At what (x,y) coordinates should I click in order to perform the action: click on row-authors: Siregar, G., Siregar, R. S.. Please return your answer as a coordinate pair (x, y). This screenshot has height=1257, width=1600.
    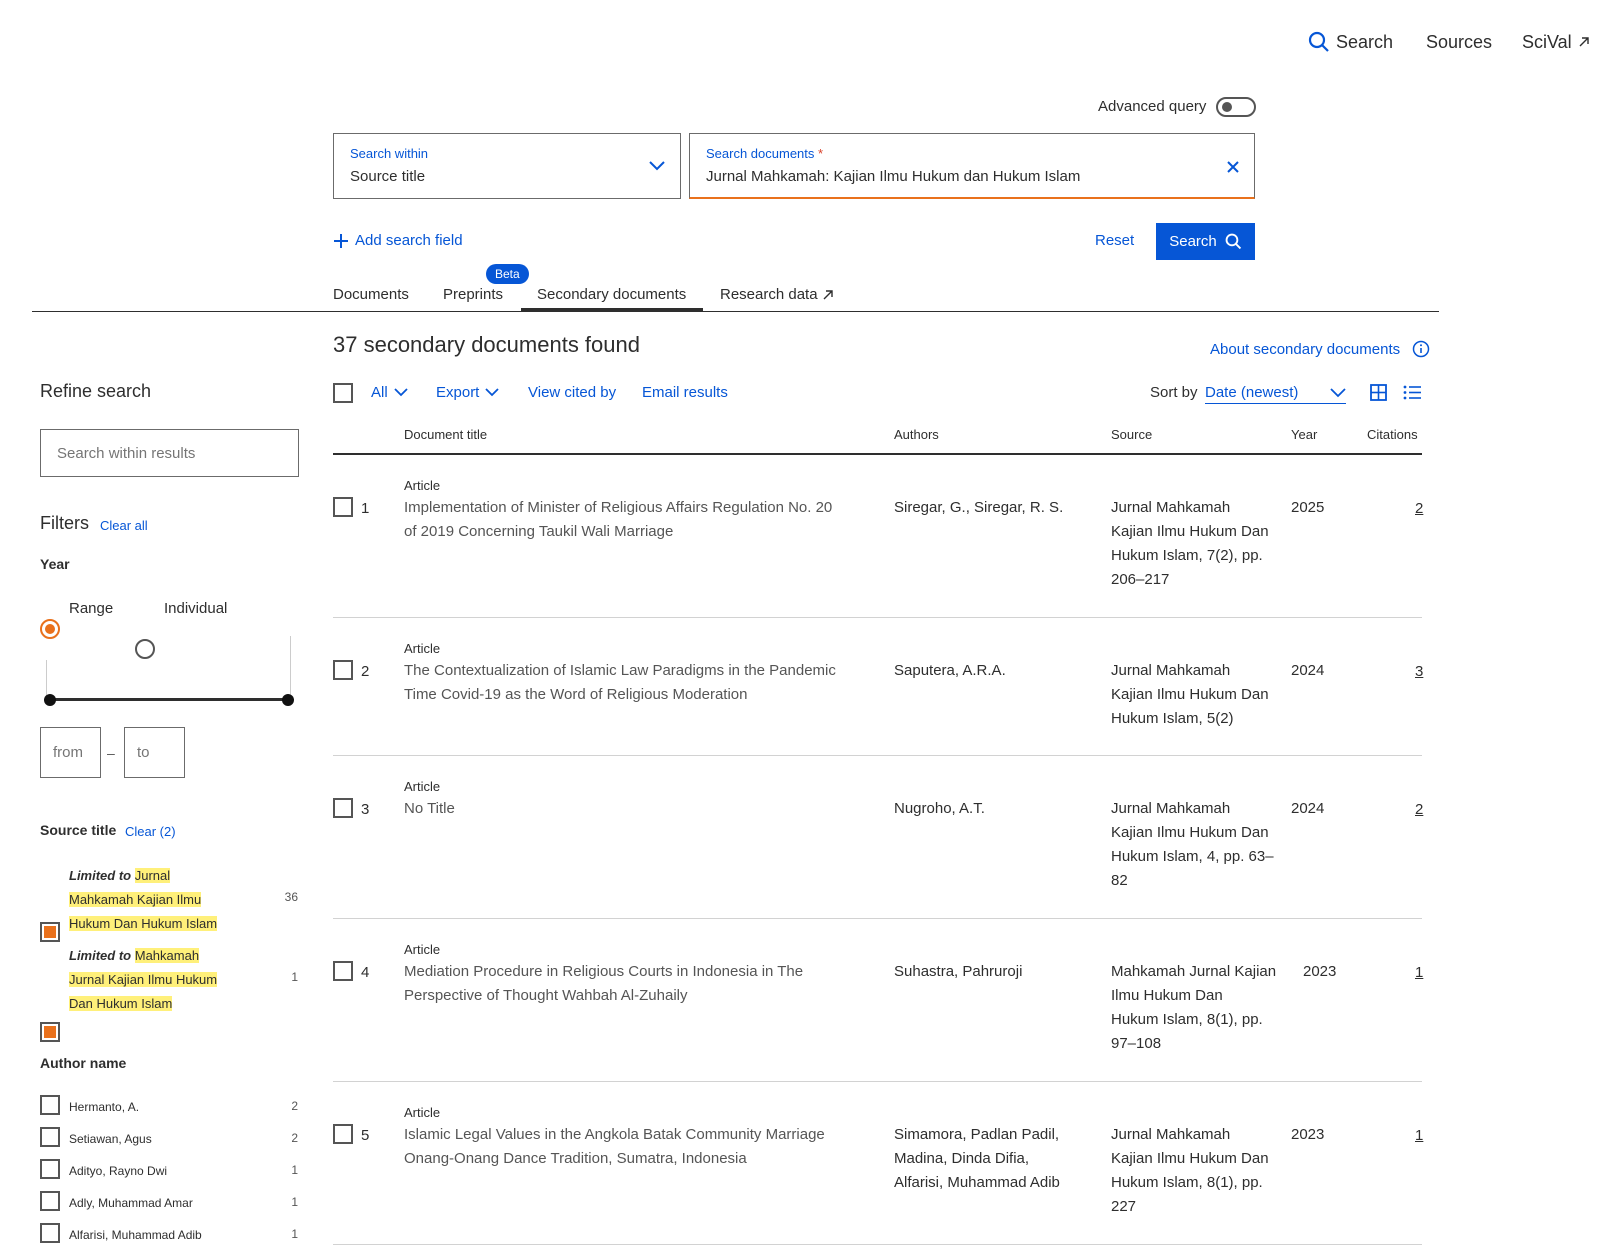
    Looking at the image, I should click on (996, 508).